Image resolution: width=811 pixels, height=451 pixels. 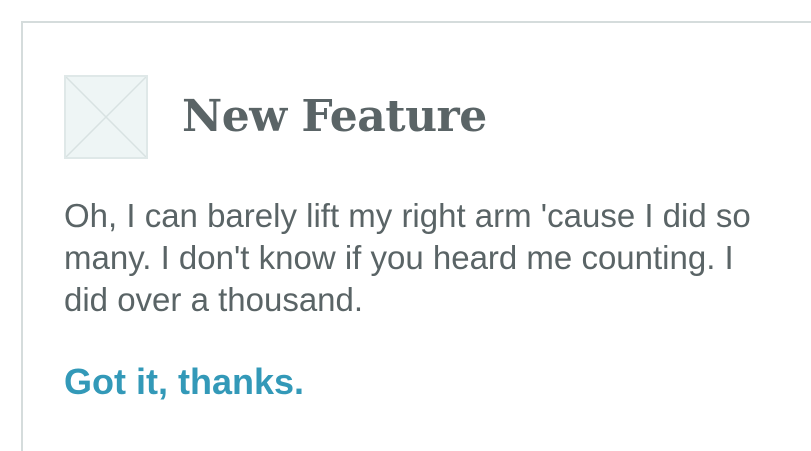 I want to click on placeholder-cross-icon, so click(x=106, y=117).